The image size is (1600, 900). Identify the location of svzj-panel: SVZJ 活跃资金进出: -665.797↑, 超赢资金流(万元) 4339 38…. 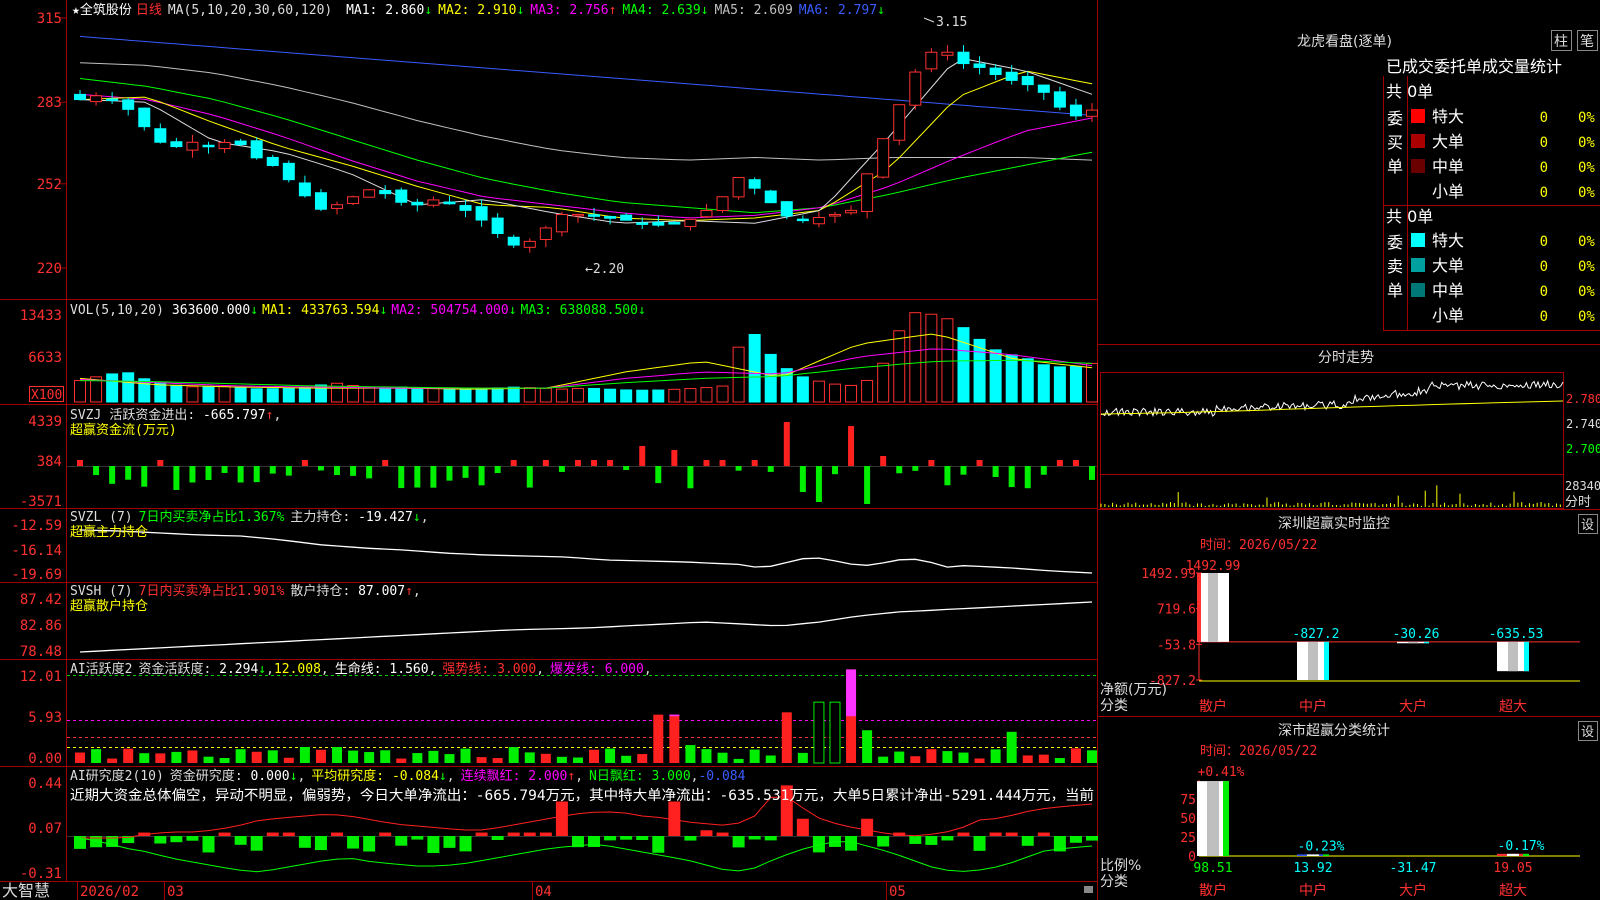
(558, 458).